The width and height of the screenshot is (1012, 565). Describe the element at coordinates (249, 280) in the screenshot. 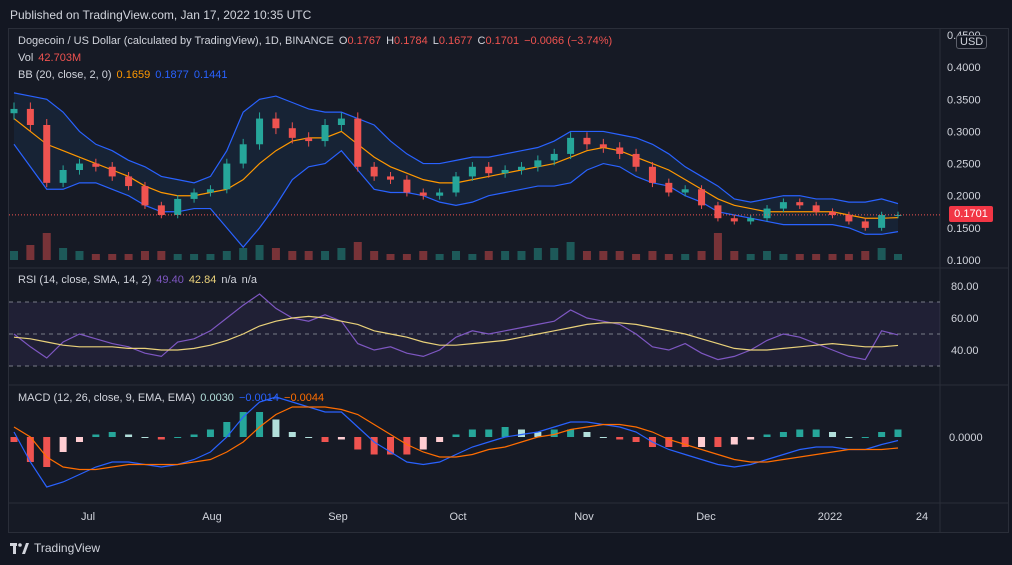

I see `rsi-na-2: n/a` at that location.